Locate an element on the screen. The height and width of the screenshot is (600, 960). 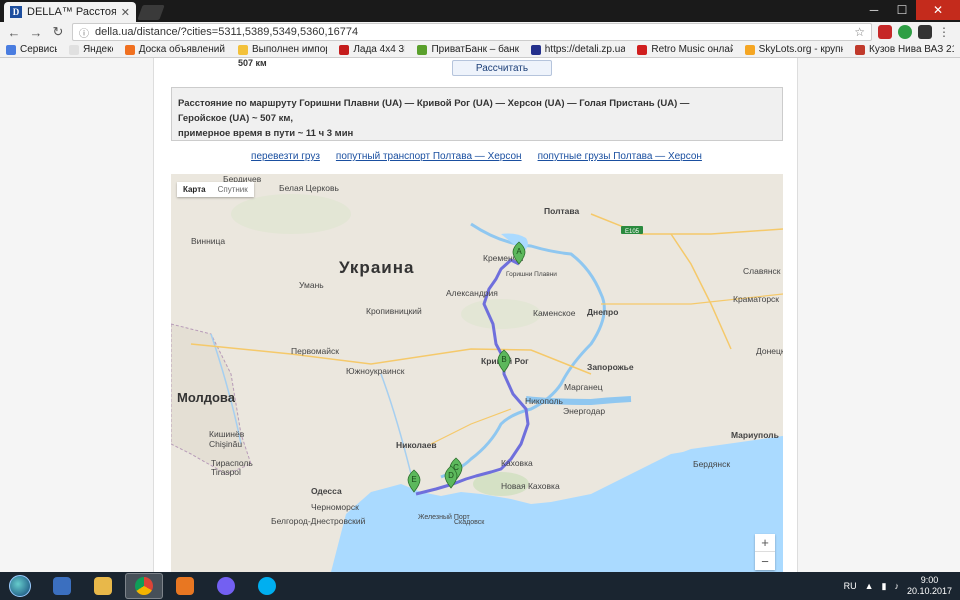
volume-icon: ♪ is located at coordinates (896, 586).